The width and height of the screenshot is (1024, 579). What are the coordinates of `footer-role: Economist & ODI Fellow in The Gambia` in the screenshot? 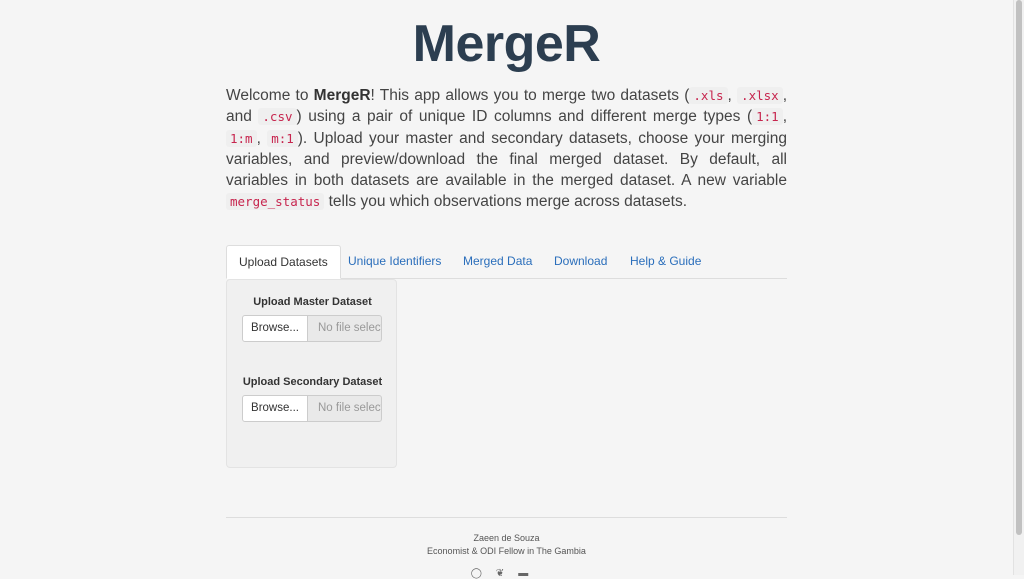 It's located at (506, 551).